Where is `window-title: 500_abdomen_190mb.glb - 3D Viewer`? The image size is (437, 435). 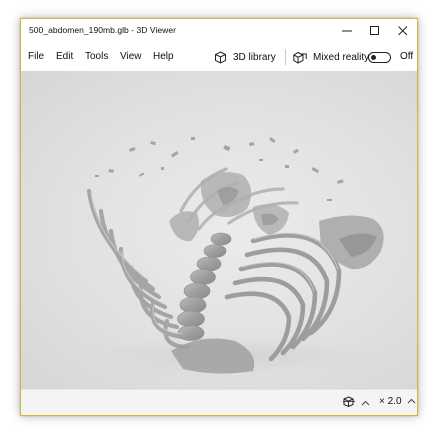 window-title: 500_abdomen_190mb.glb - 3D Viewer is located at coordinates (103, 30).